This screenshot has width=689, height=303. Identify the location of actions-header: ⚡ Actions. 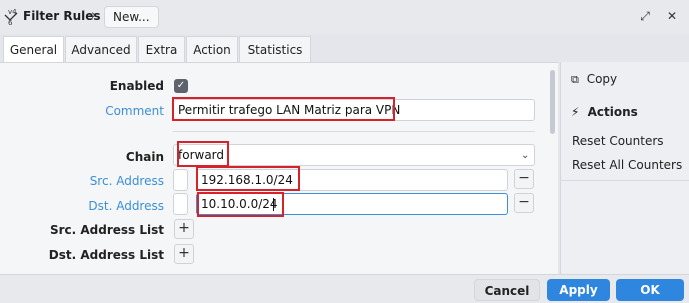
(604, 112).